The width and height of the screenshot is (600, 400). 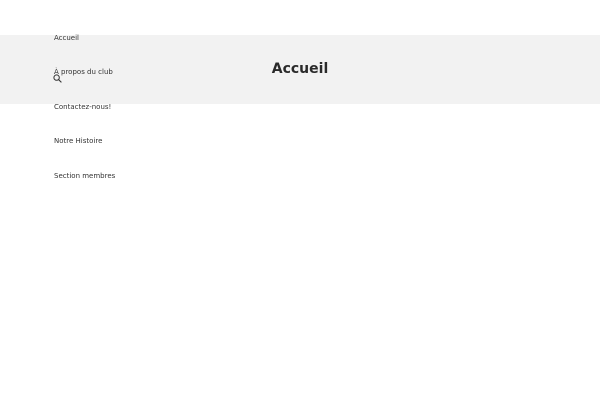 I want to click on nav-item-notre-histoire: Notre Histoire, so click(x=78, y=141).